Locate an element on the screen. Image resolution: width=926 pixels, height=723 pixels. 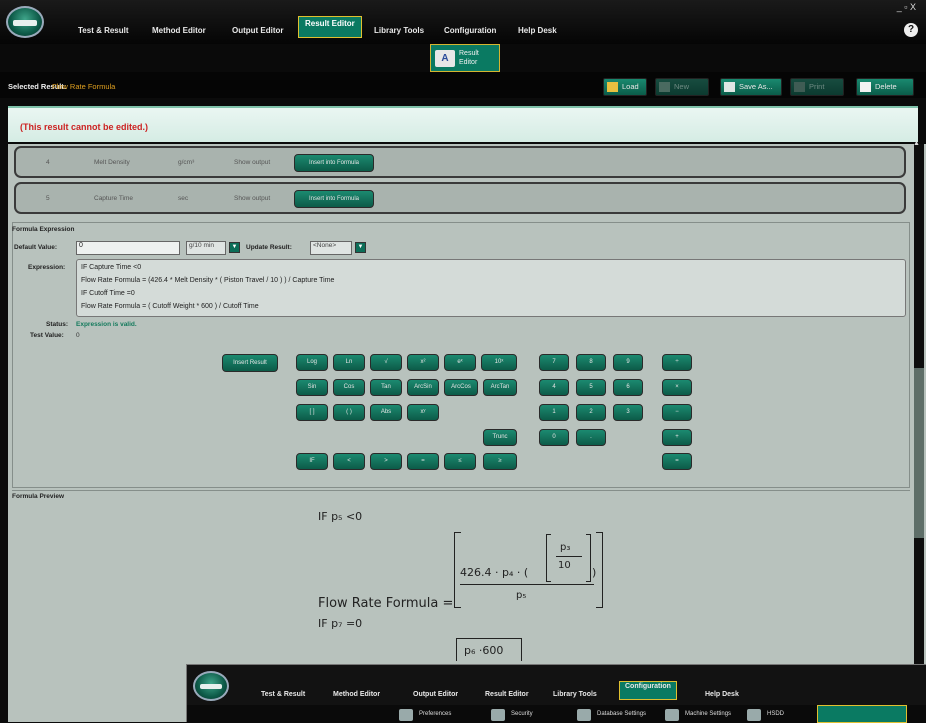
expression-line: IF Capture Time <0 is located at coordinates (111, 267).